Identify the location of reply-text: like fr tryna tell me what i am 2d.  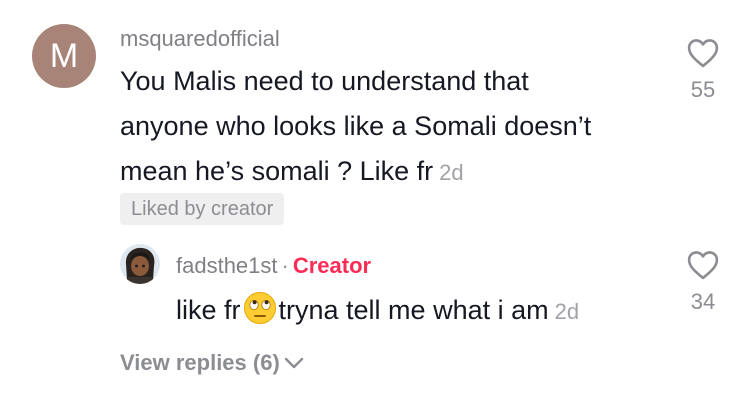
(377, 311).